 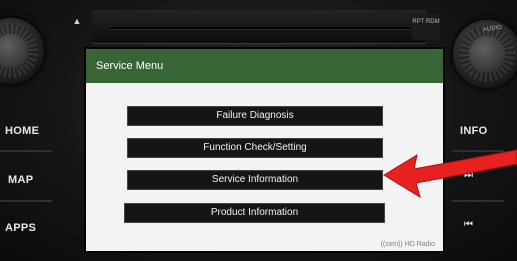 I want to click on info-button: INFO, so click(x=473, y=131).